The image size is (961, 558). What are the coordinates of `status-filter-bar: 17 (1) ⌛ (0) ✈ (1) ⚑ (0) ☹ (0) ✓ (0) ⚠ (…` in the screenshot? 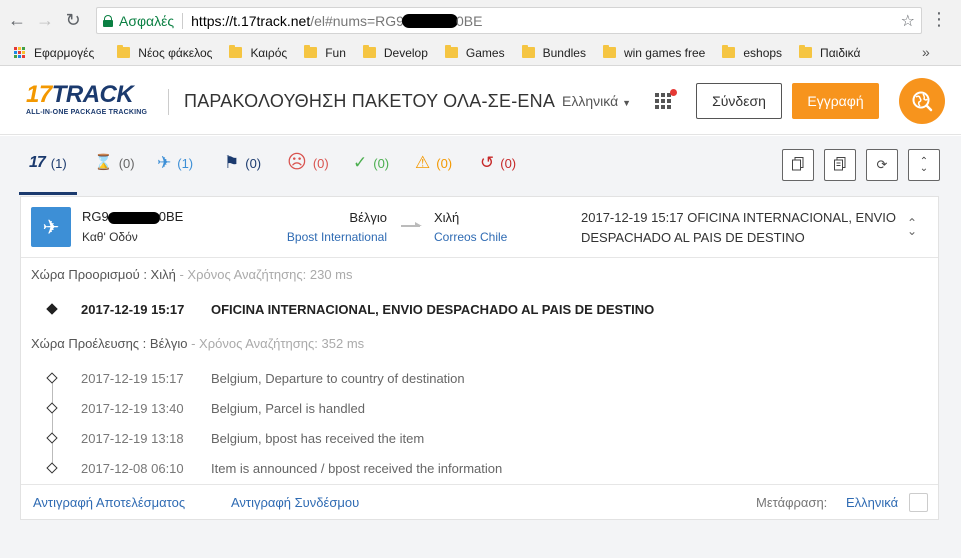 It's located at (483, 167).